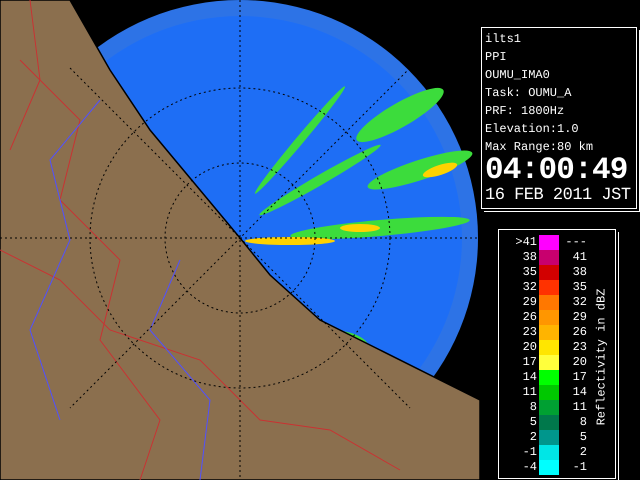  I want to click on legend-value: ---, so click(576, 242).